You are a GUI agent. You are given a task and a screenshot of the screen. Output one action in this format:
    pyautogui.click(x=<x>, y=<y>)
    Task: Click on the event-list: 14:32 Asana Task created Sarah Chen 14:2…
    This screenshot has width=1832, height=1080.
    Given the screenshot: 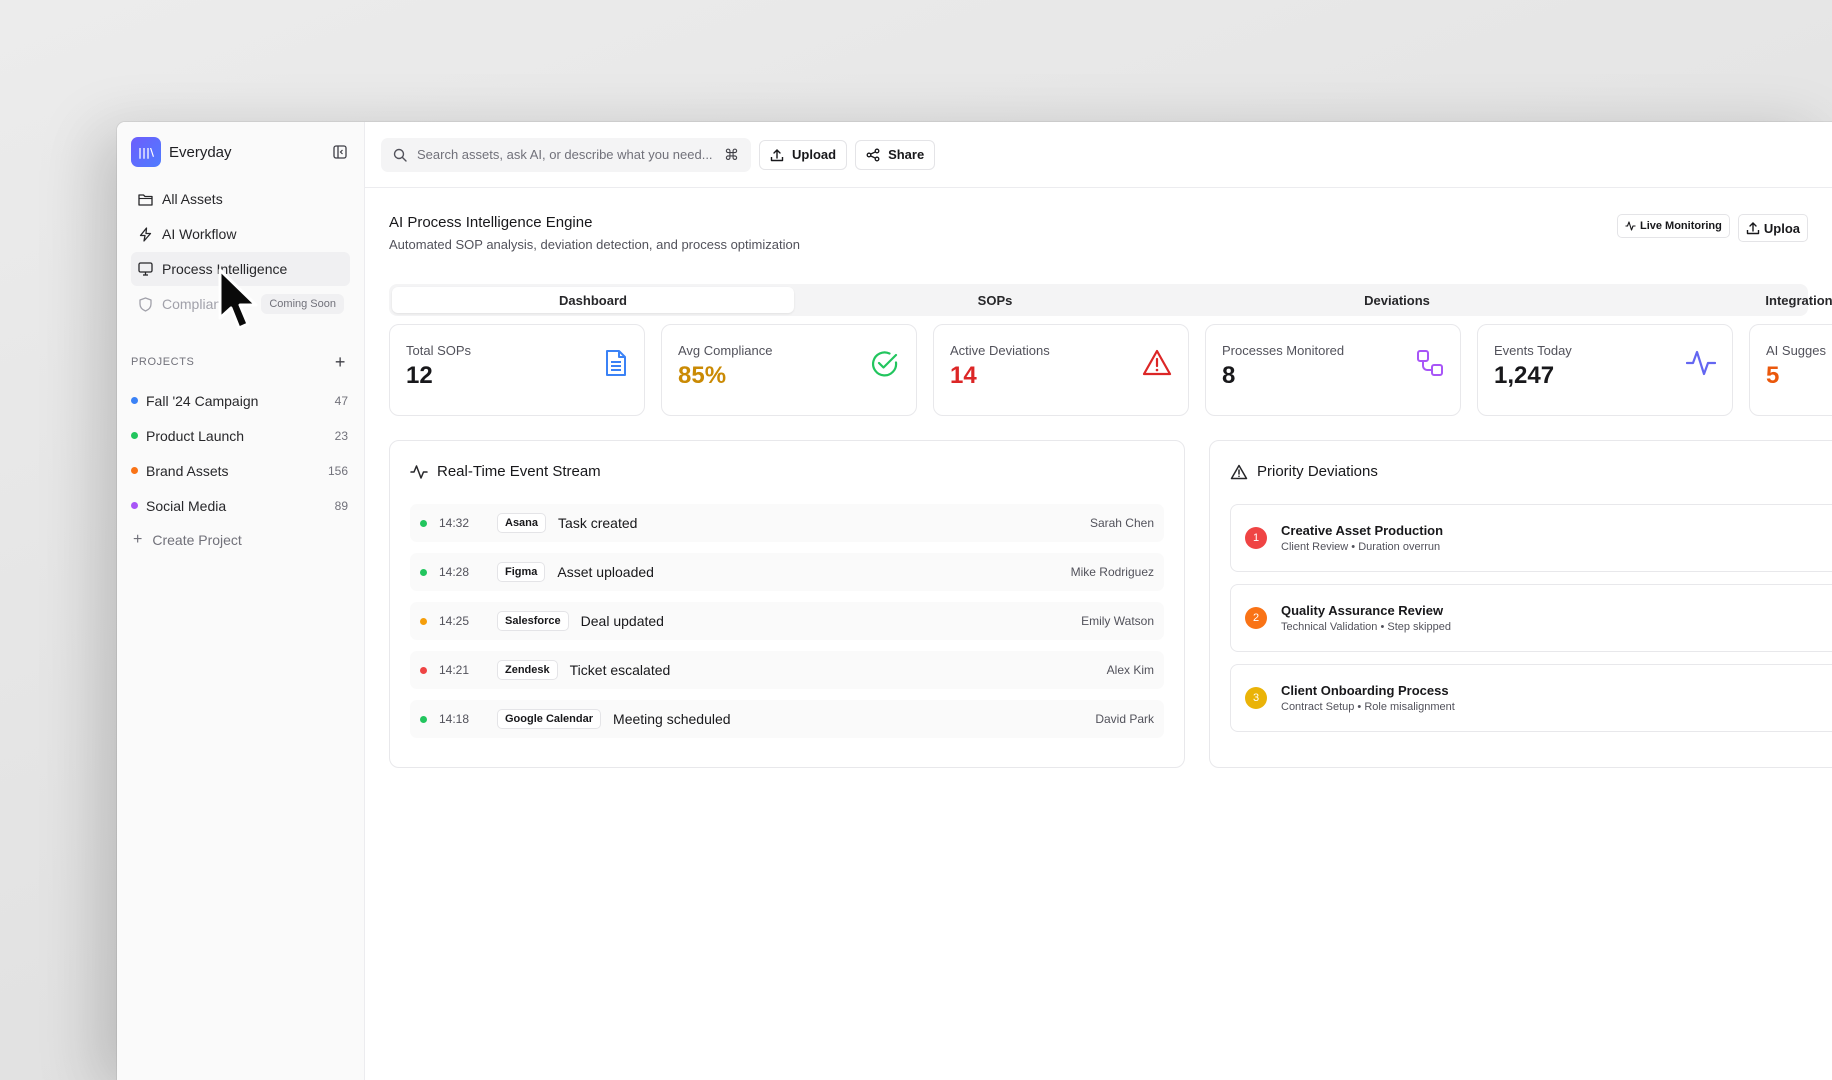 What is the action you would take?
    pyautogui.click(x=787, y=621)
    